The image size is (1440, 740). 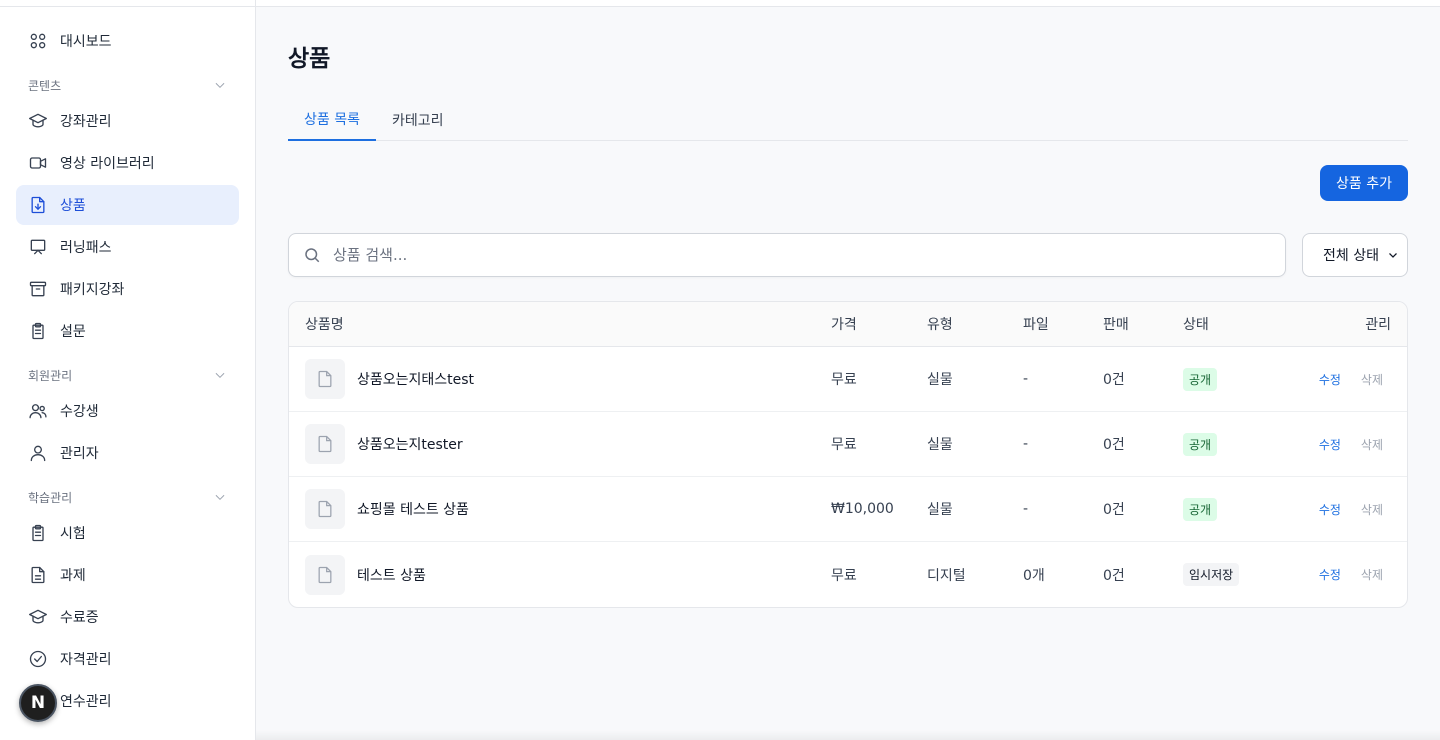 What do you see at coordinates (127, 205) in the screenshot?
I see `sidebar-item-products: 상품` at bounding box center [127, 205].